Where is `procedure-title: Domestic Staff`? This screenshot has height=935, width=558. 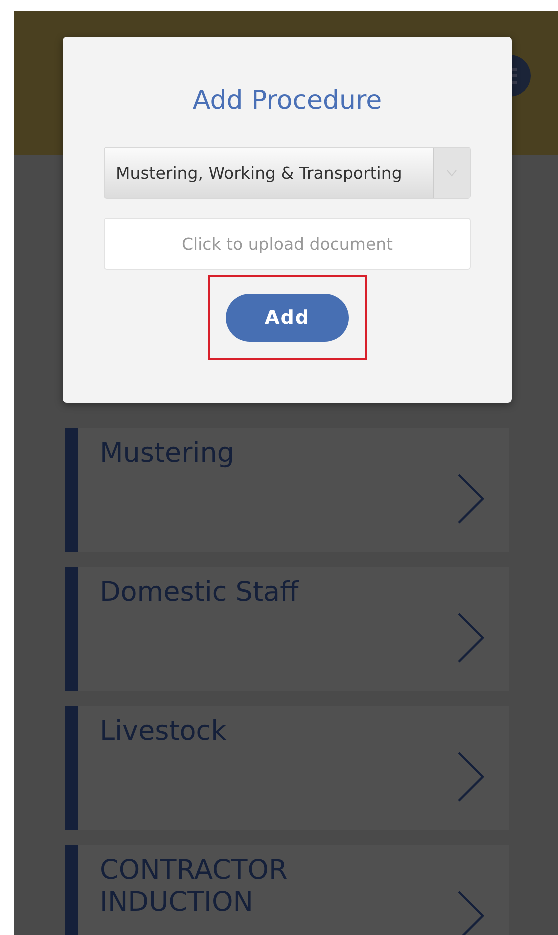 procedure-title: Domestic Staff is located at coordinates (200, 593).